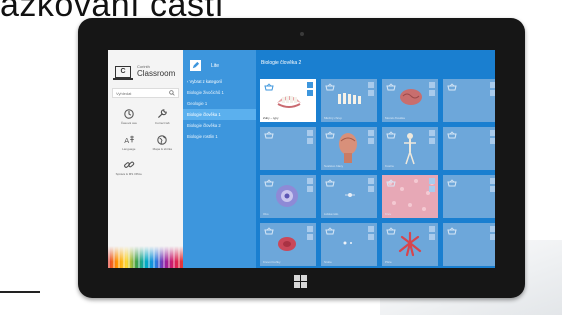 Image resolution: width=562 pixels, height=315 pixels. I want to click on color-palette-strip, so click(145, 257).